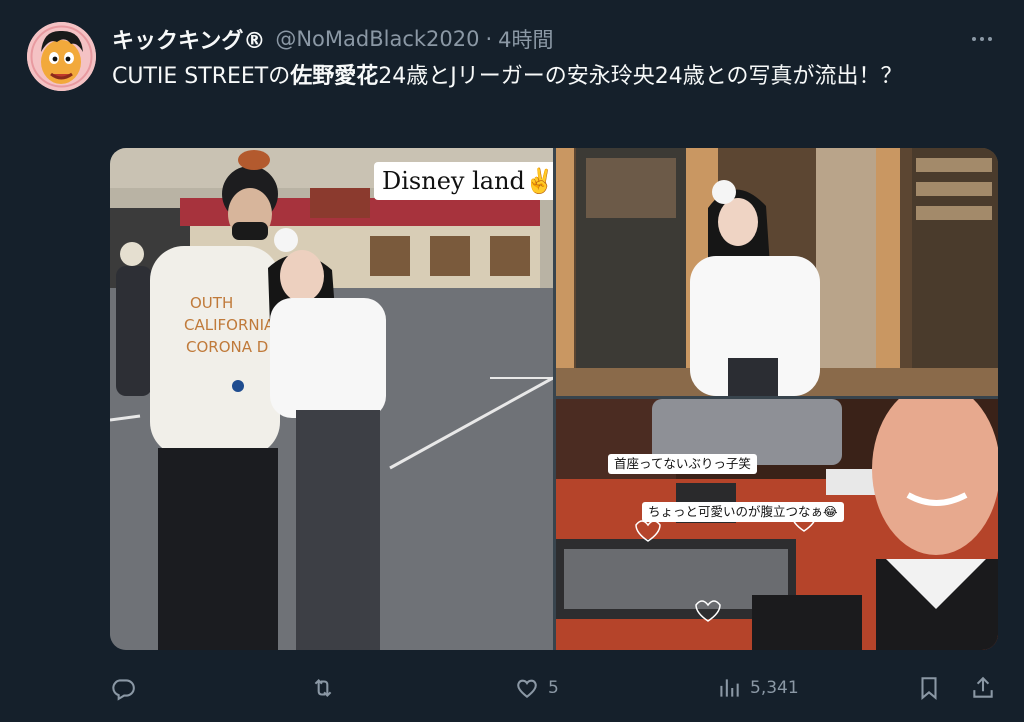 The width and height of the screenshot is (1024, 722). Describe the element at coordinates (229, 325) in the screenshot. I see `svg-text: CALIFORNIA` at that location.